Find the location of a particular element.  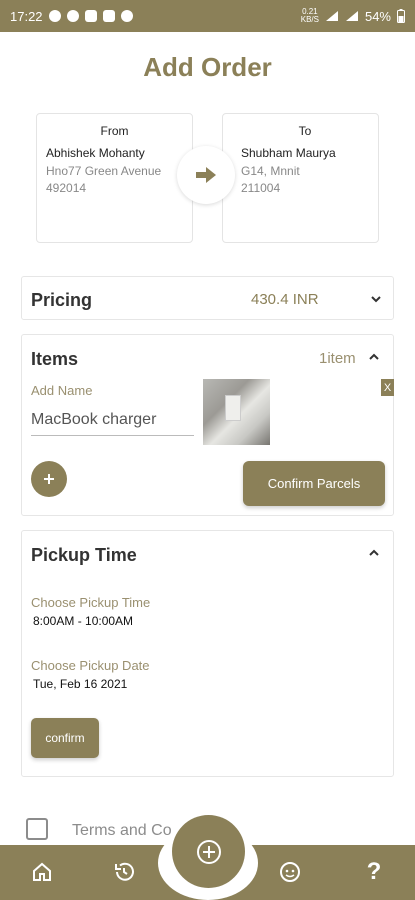

charger-shape is located at coordinates (233, 408).